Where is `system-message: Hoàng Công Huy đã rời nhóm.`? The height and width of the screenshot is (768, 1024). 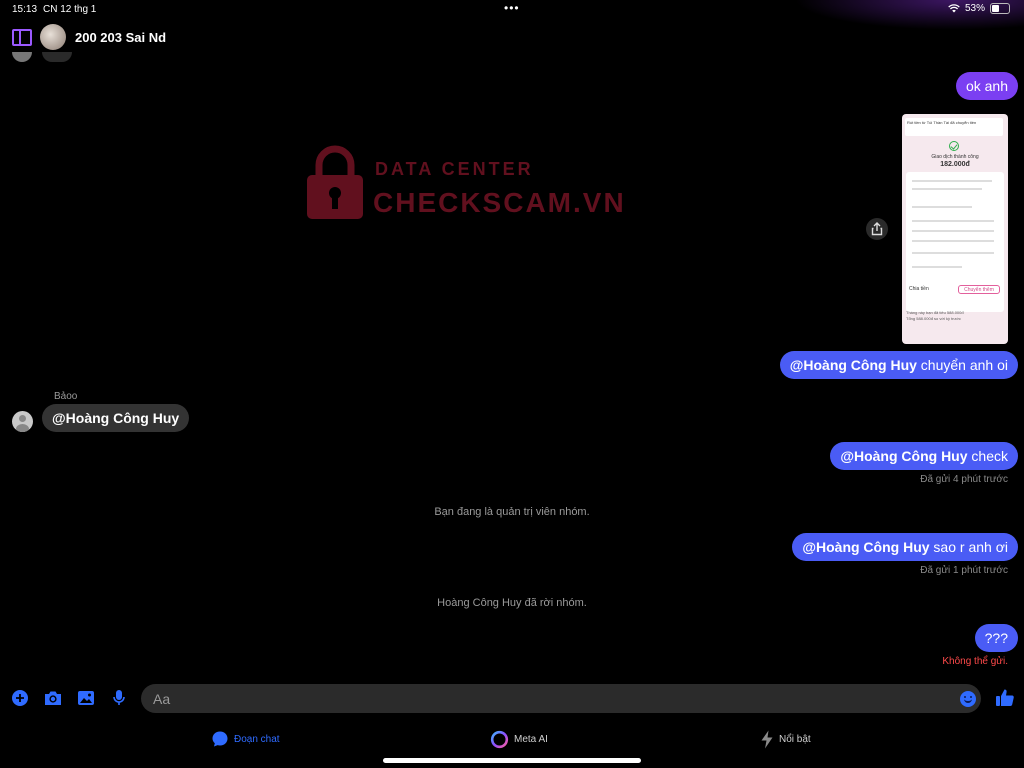 system-message: Hoàng Công Huy đã rời nhóm. is located at coordinates (512, 603).